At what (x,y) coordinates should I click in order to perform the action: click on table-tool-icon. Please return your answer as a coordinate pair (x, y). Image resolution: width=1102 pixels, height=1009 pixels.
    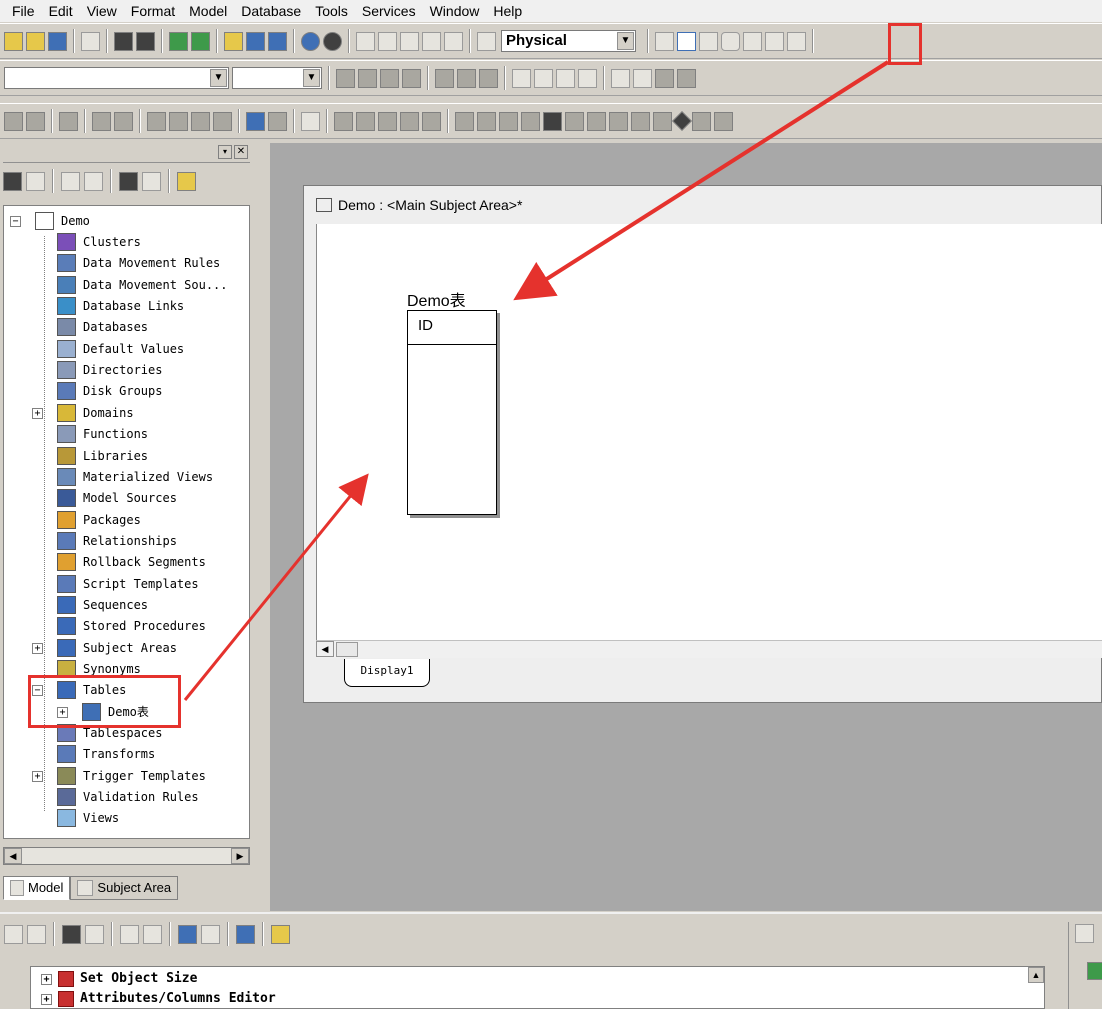
    Looking at the image, I should click on (686, 41).